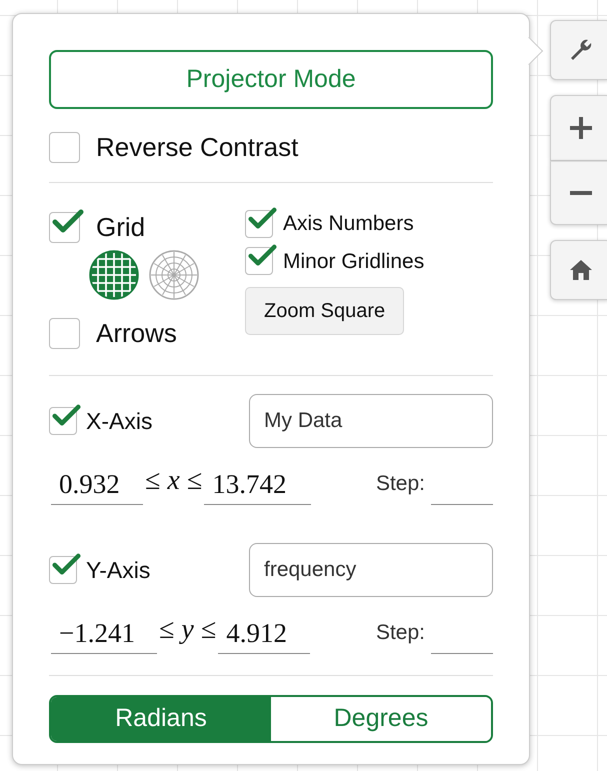 Image resolution: width=607 pixels, height=771 pixels. I want to click on min-value-field: 0.932, so click(97, 487).